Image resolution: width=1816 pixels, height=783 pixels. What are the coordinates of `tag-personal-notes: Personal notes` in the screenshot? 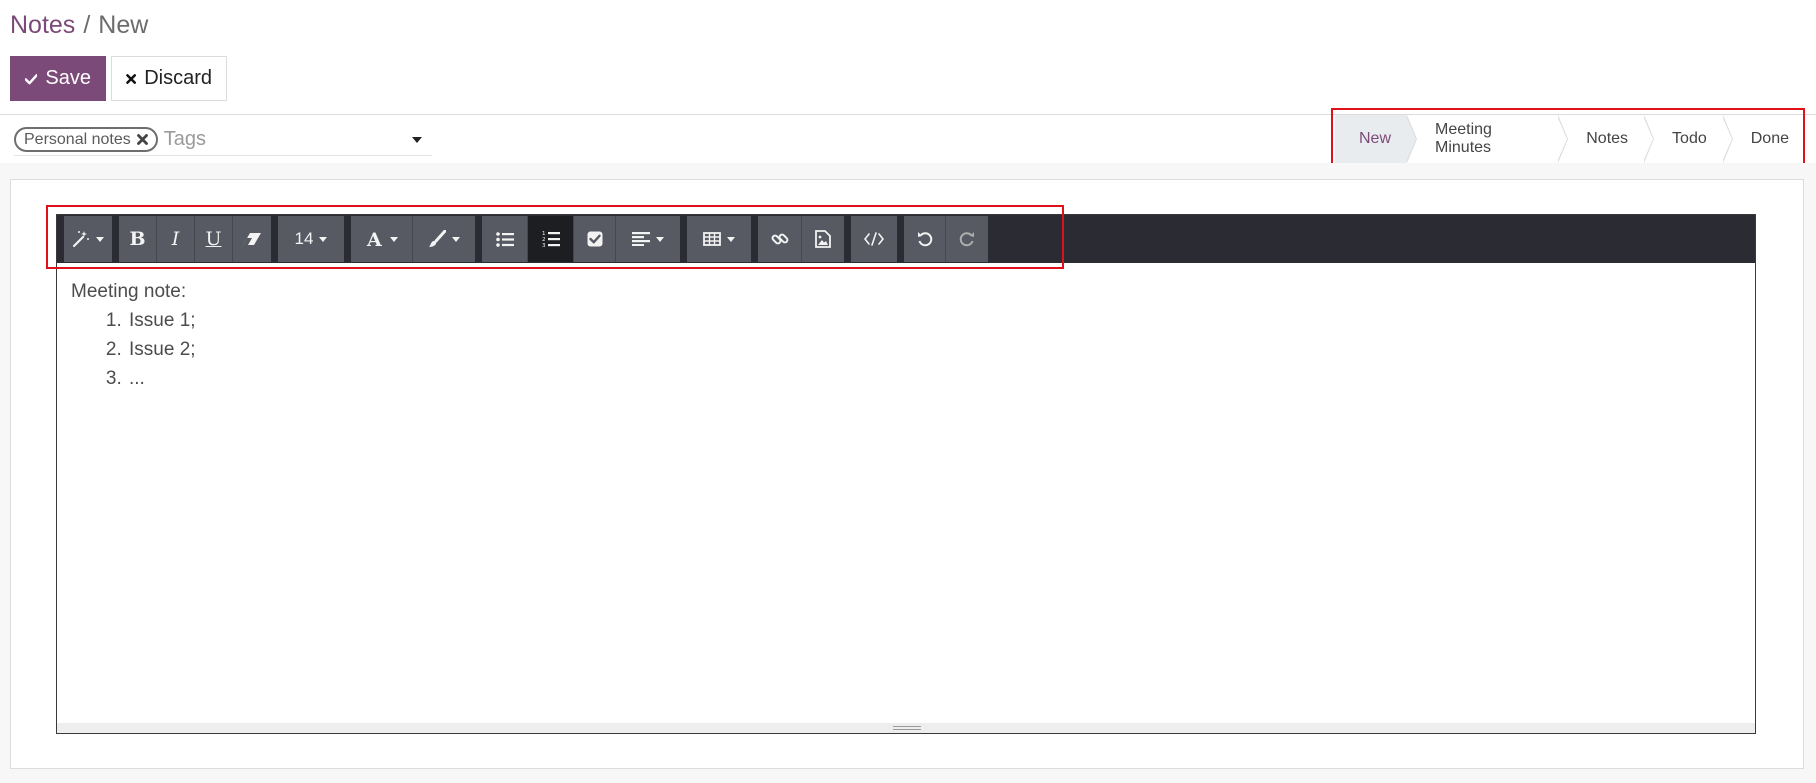 It's located at (86, 139).